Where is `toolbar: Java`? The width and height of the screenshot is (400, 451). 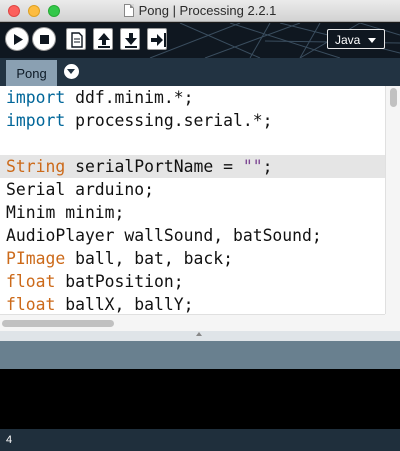
toolbar: Java is located at coordinates (200, 40).